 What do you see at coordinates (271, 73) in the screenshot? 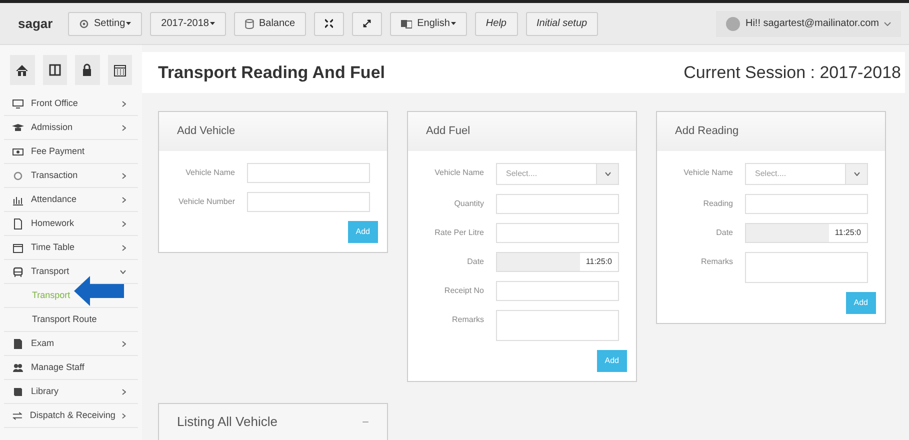
I see `page-title: Transport Reading And Fuel` at bounding box center [271, 73].